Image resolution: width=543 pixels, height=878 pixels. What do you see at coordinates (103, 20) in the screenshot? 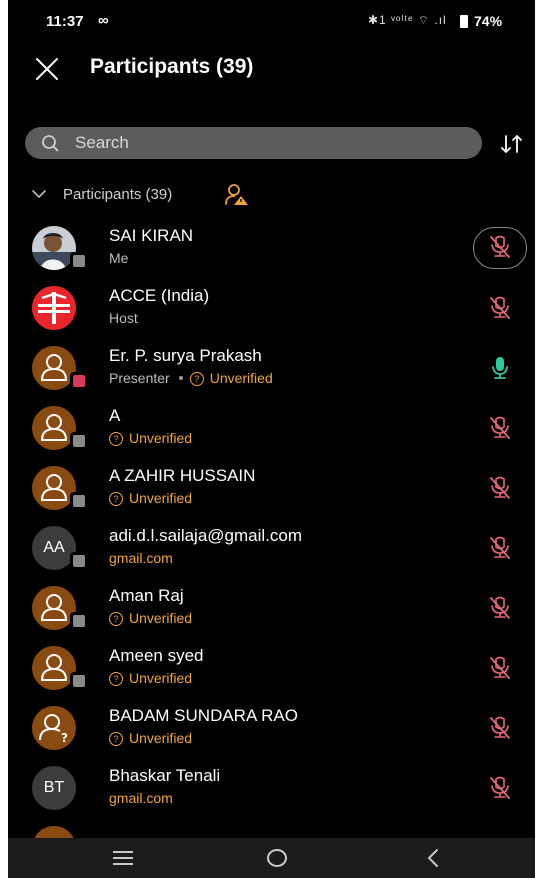
I see `infinity-icon: ∞` at bounding box center [103, 20].